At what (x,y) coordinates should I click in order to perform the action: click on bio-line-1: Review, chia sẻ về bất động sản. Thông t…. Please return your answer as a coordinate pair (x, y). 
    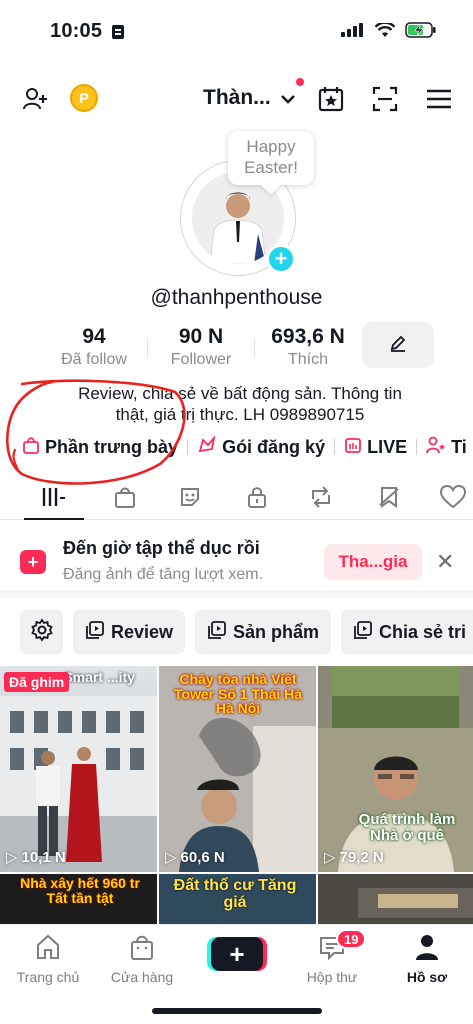
    Looking at the image, I should click on (240, 393).